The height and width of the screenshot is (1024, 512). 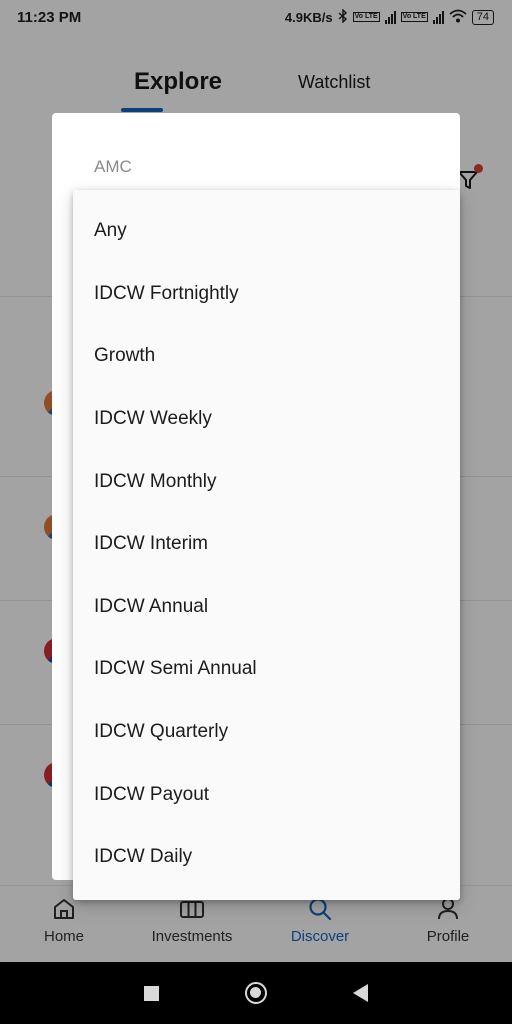 I want to click on menu-item-idcw-semi-annual: IDCW Semi Annual, so click(x=266, y=669).